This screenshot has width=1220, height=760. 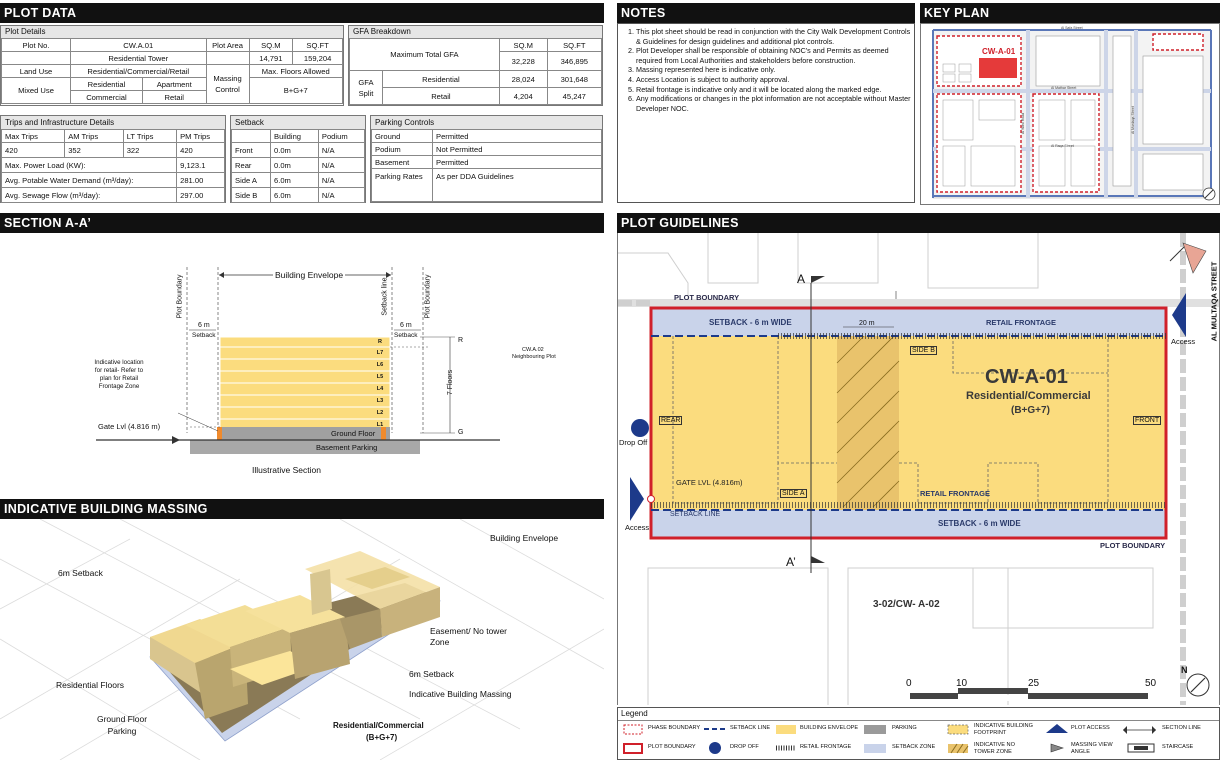 What do you see at coordinates (517, 185) in the screenshot?
I see `parking-row-value: As per DDA Guidelines` at bounding box center [517, 185].